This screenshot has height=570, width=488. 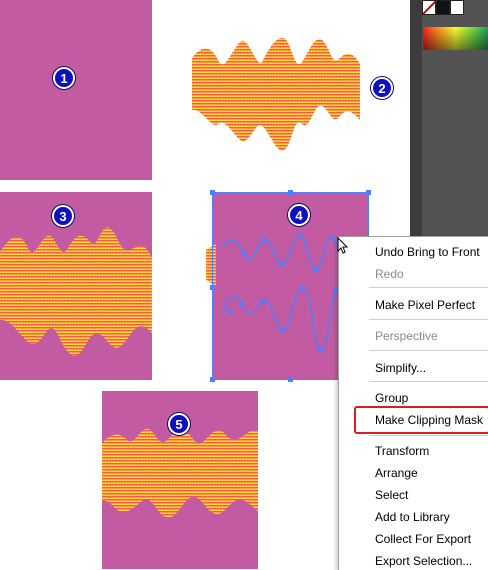 What do you see at coordinates (396, 473) in the screenshot?
I see `menu-item-arrange: Arrange` at bounding box center [396, 473].